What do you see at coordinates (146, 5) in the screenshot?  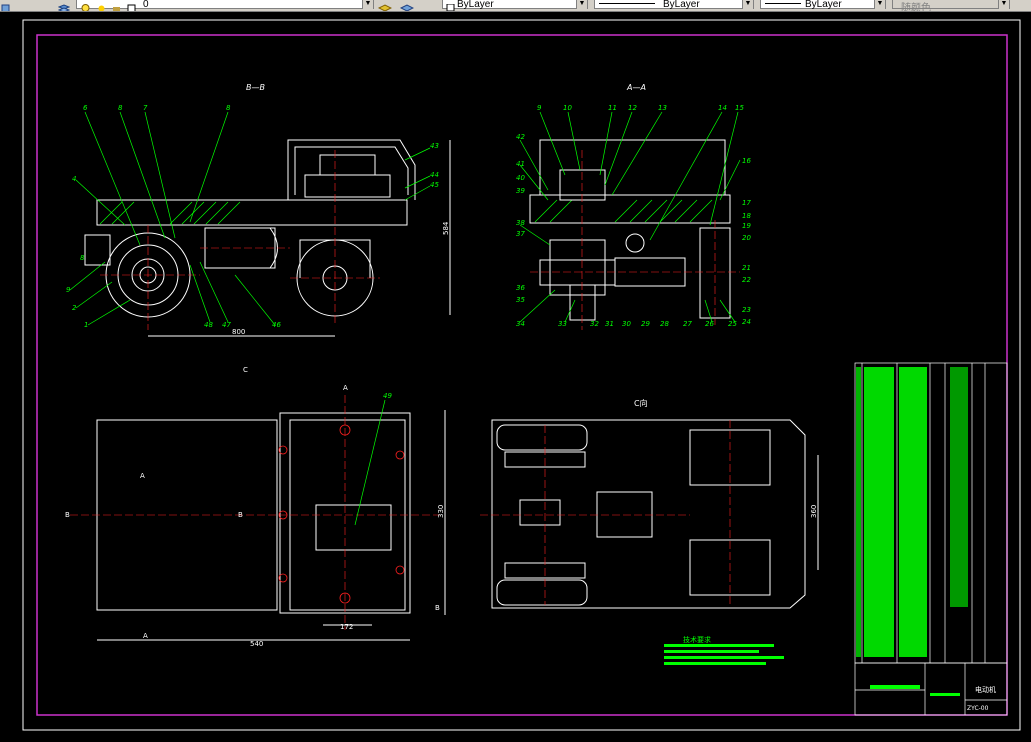 I see `layer-name-text: 0` at bounding box center [146, 5].